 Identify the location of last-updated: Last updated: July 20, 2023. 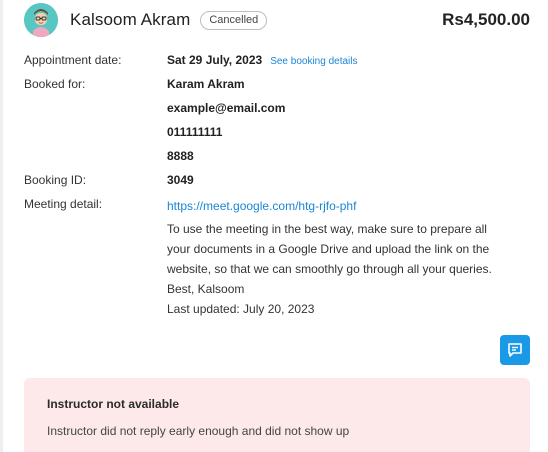
(241, 309).